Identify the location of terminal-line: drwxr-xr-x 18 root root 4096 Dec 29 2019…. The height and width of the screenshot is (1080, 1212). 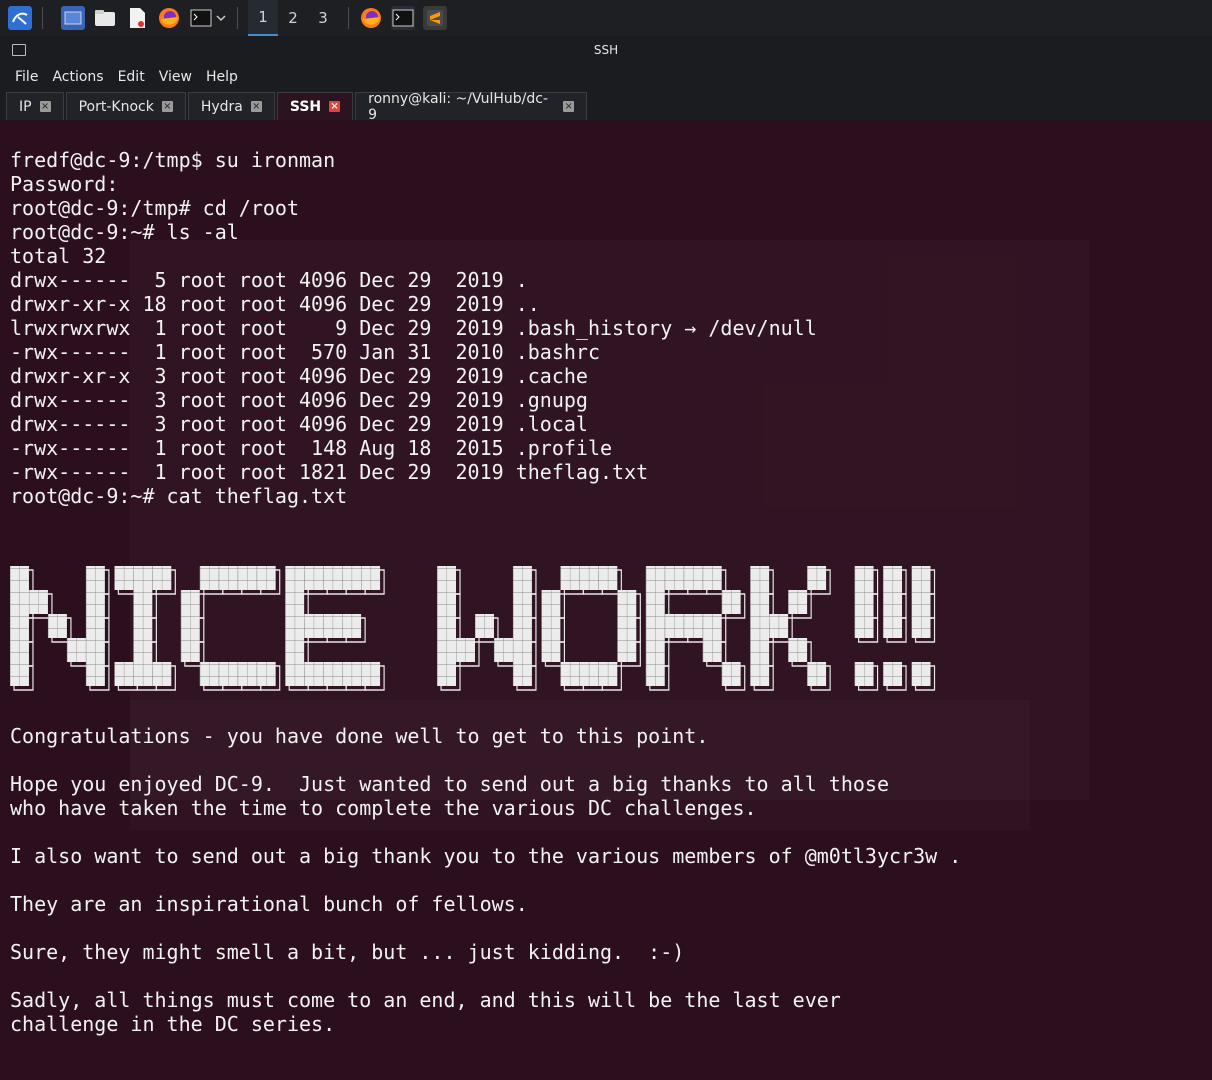
(275, 304).